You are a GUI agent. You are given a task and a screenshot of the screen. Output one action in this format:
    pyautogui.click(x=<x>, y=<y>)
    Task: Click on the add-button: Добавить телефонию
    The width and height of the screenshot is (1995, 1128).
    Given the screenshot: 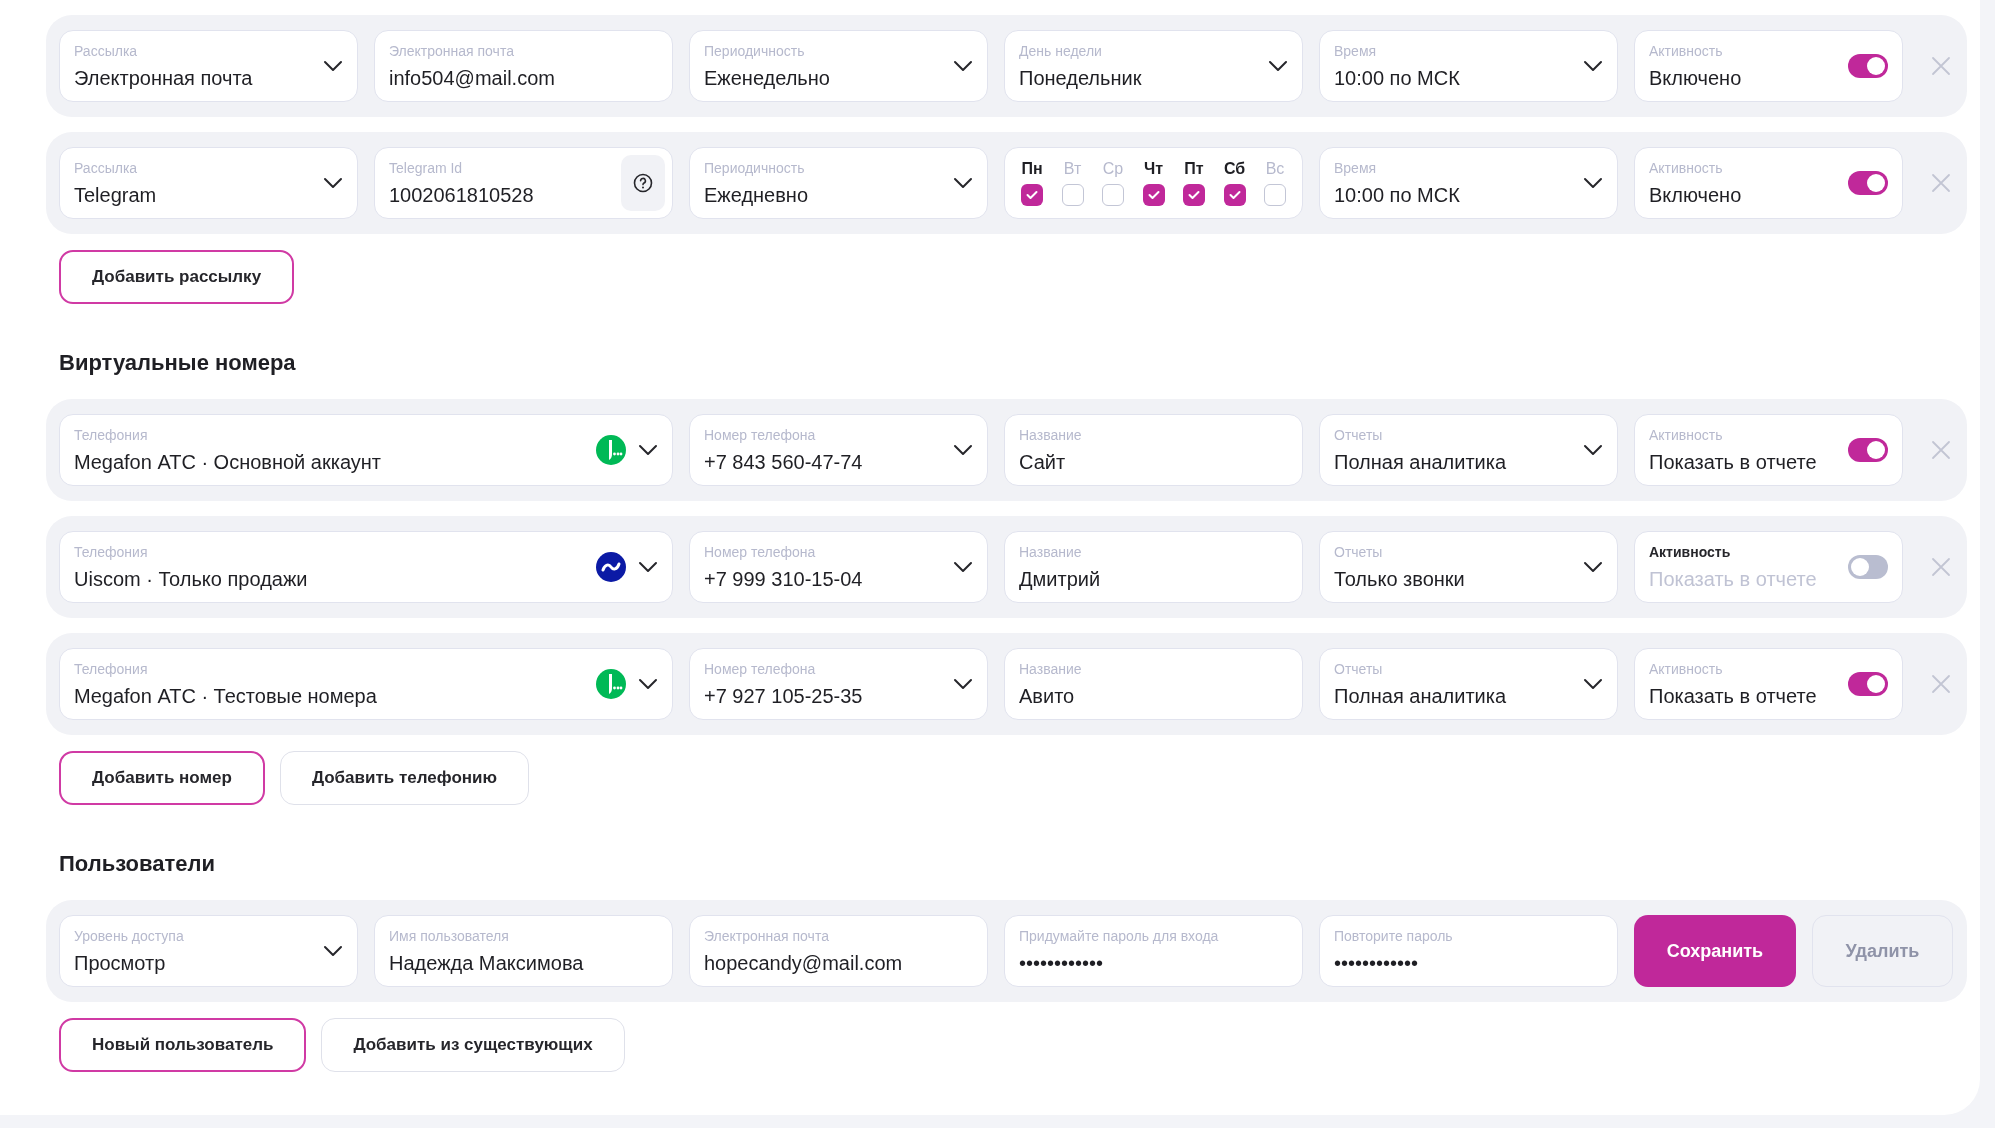 What is the action you would take?
    pyautogui.click(x=404, y=778)
    